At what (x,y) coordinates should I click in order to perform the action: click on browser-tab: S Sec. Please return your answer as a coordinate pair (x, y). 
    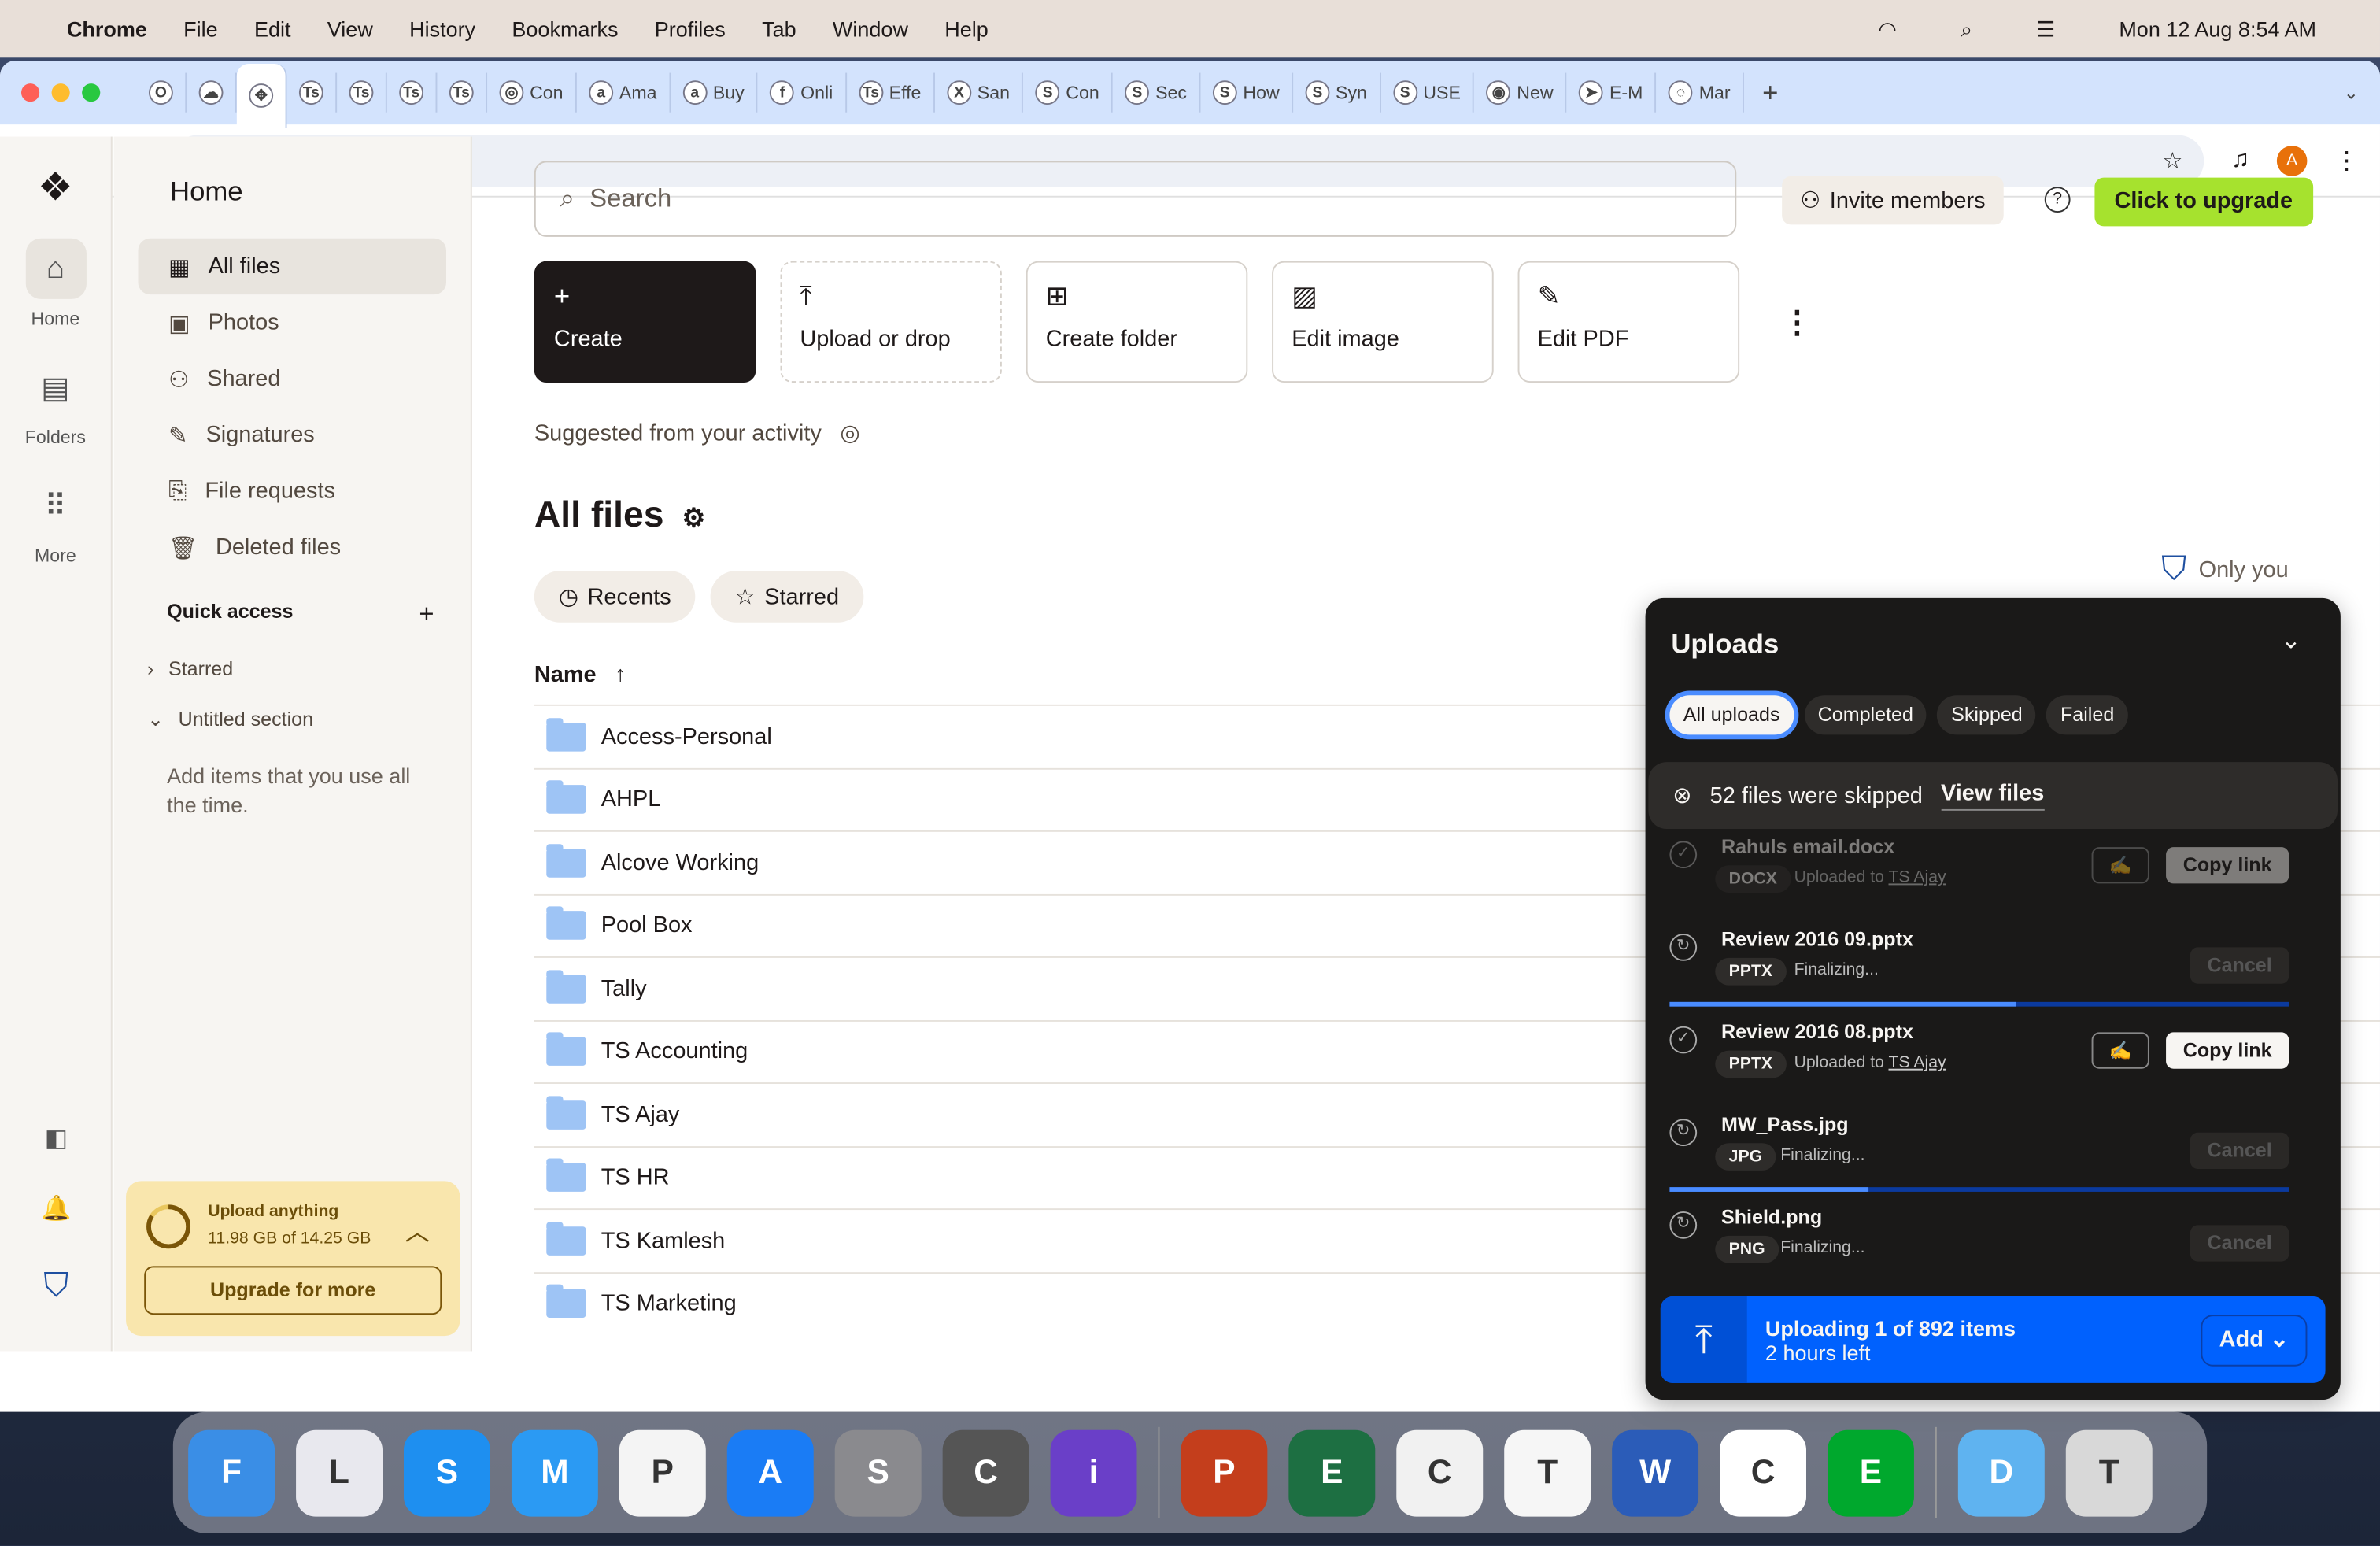
    Looking at the image, I should click on (1157, 93).